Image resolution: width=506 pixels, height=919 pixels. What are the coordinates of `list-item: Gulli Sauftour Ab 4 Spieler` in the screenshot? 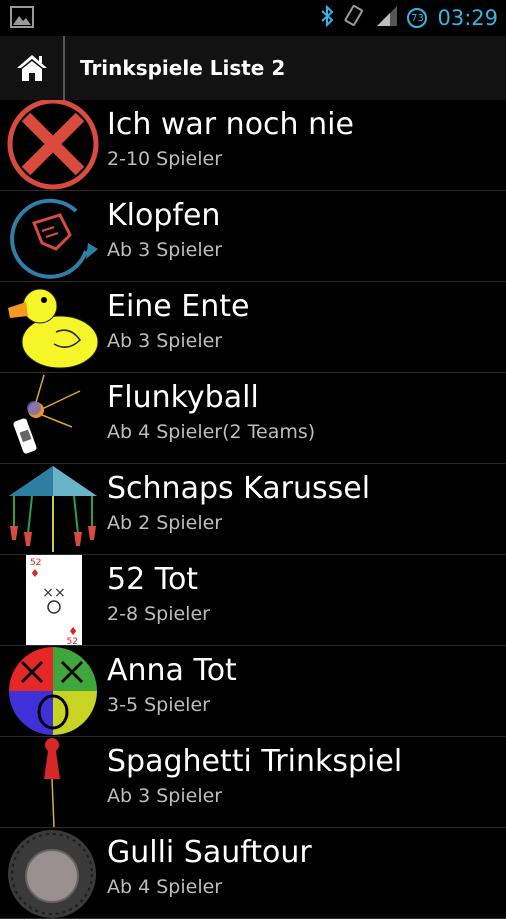 It's located at (253, 873).